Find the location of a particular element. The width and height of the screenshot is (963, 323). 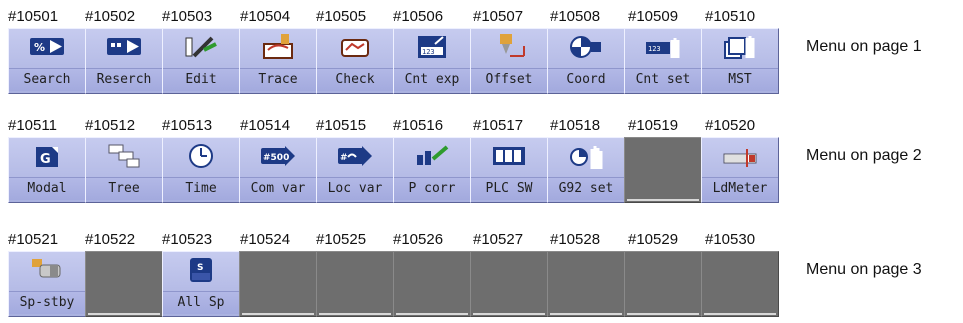

menu-button-trace: Trace is located at coordinates (278, 61).